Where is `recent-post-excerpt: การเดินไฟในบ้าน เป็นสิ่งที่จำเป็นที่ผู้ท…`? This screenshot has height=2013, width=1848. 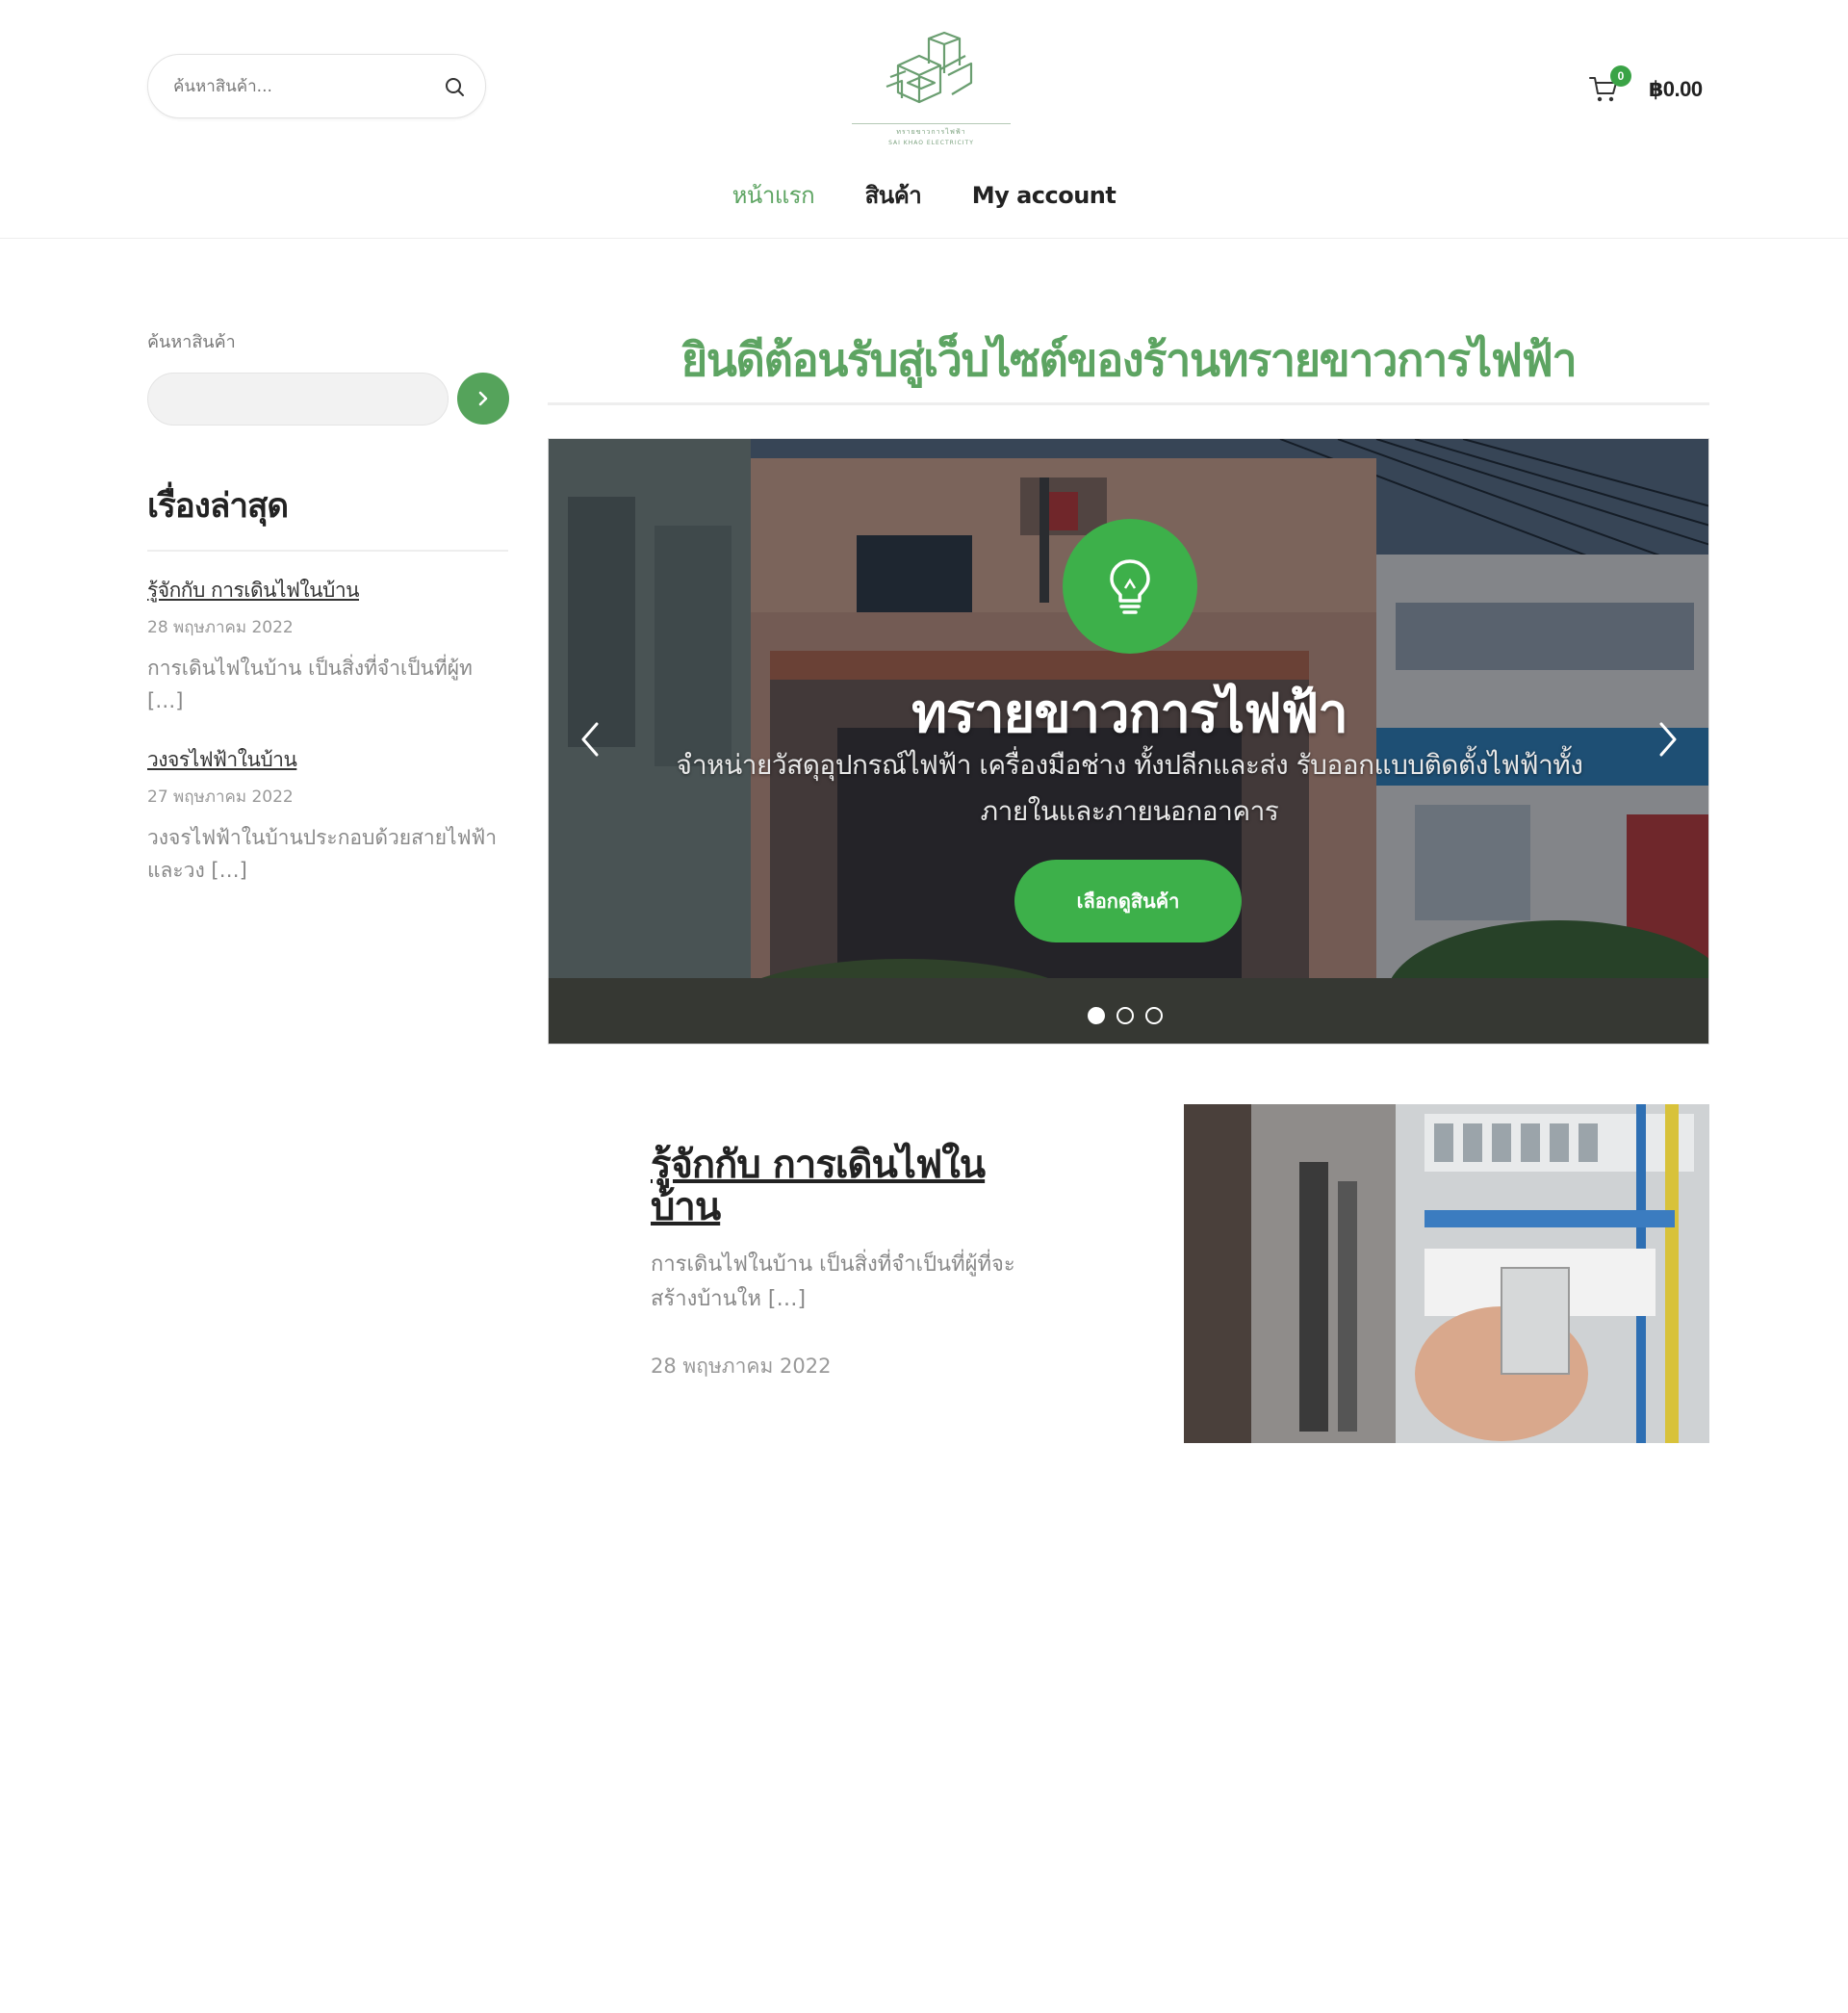
recent-post-excerpt: การเดินไฟในบ้าน เป็นสิ่งที่จำเป็นที่ผู้ท… is located at coordinates (310, 684).